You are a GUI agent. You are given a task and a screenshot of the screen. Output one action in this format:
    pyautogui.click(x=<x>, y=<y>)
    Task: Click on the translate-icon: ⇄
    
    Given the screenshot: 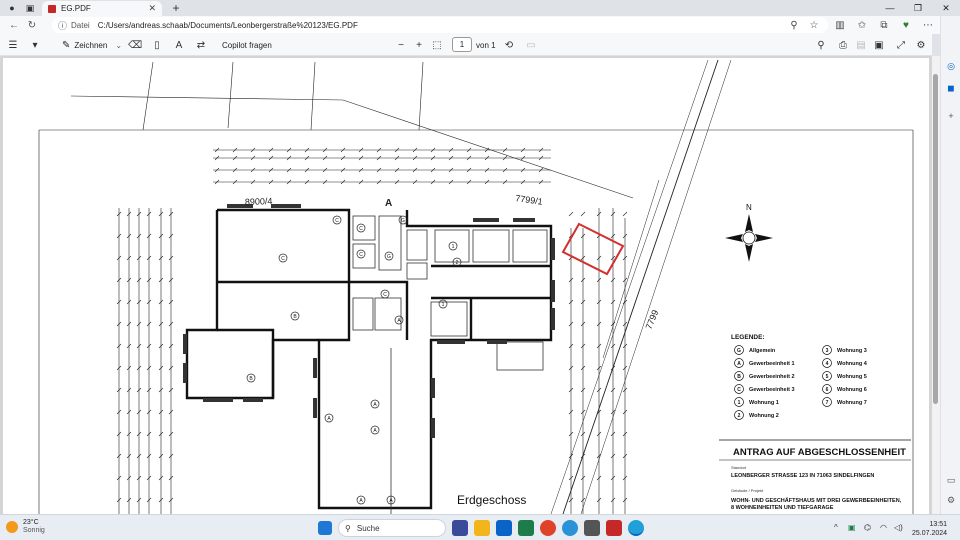 What is the action you would take?
    pyautogui.click(x=201, y=45)
    